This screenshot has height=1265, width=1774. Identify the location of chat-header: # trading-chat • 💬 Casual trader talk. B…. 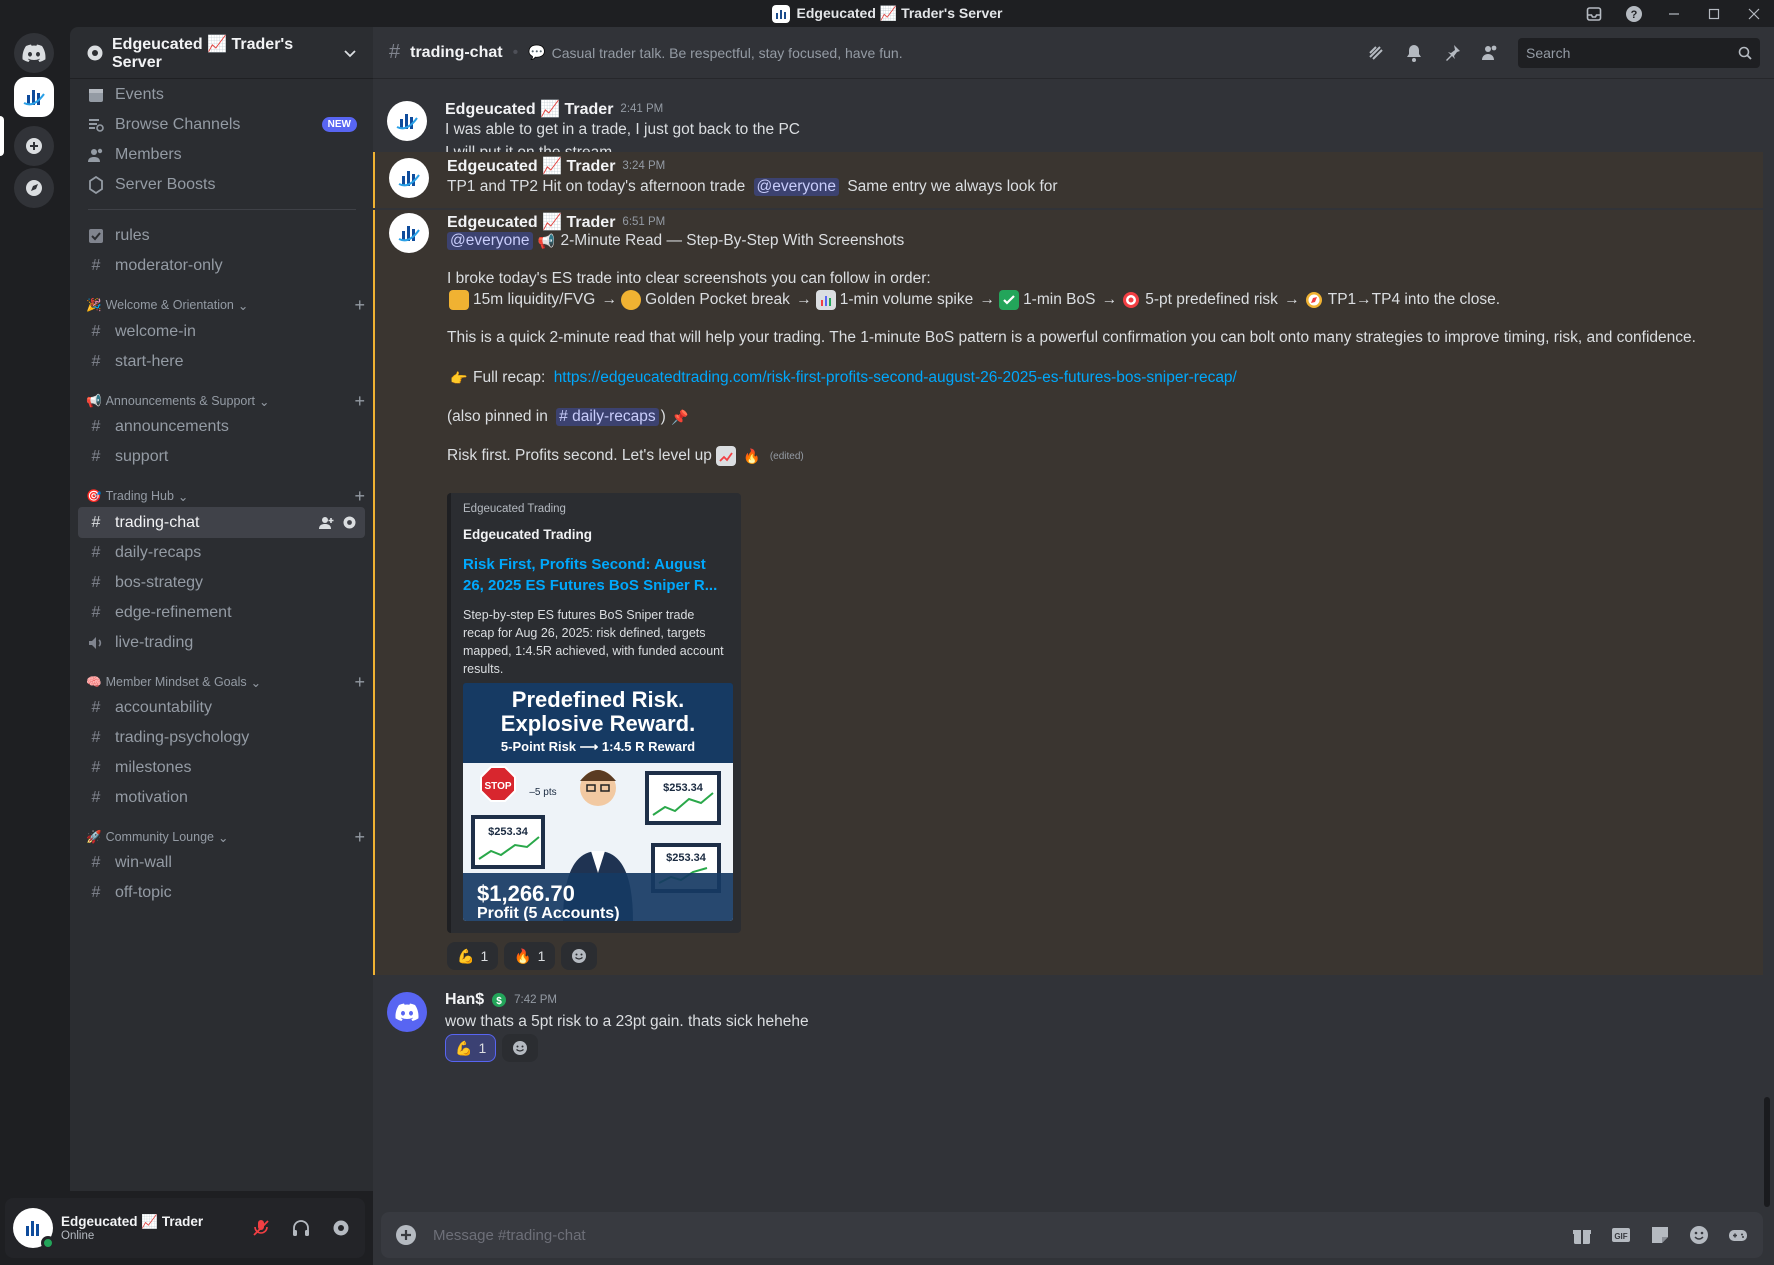
(1073, 53).